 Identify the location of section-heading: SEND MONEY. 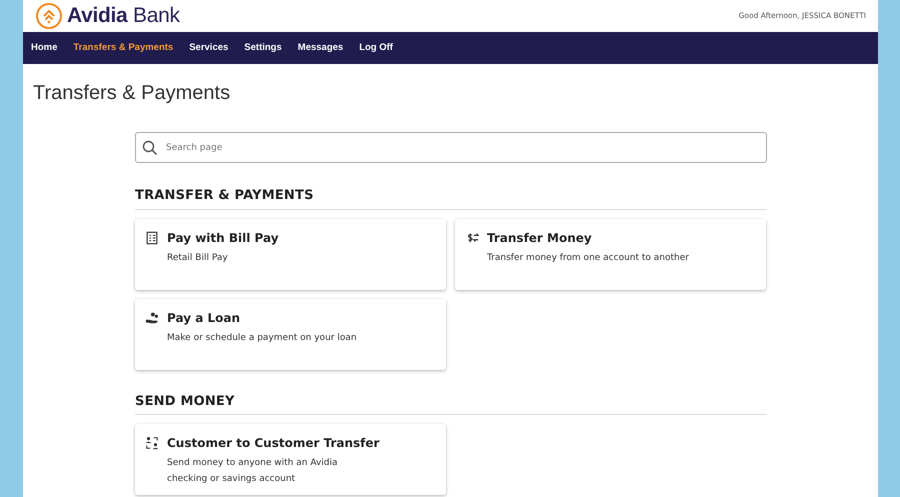
(451, 403).